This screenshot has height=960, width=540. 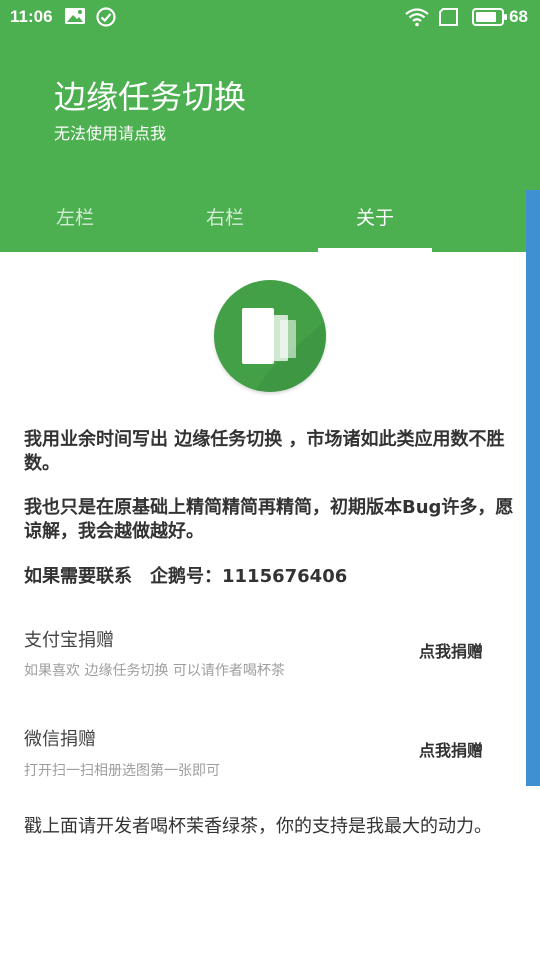 I want to click on tab-label: 左栏, so click(x=74, y=218).